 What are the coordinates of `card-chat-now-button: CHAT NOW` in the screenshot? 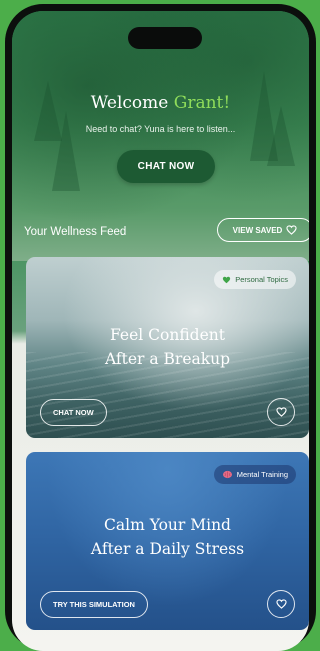 It's located at (73, 412).